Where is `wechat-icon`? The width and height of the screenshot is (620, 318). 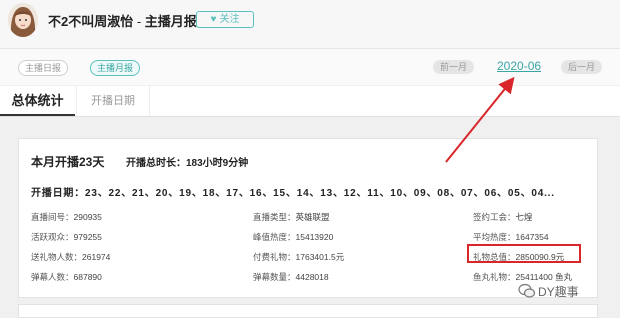 wechat-icon is located at coordinates (527, 292).